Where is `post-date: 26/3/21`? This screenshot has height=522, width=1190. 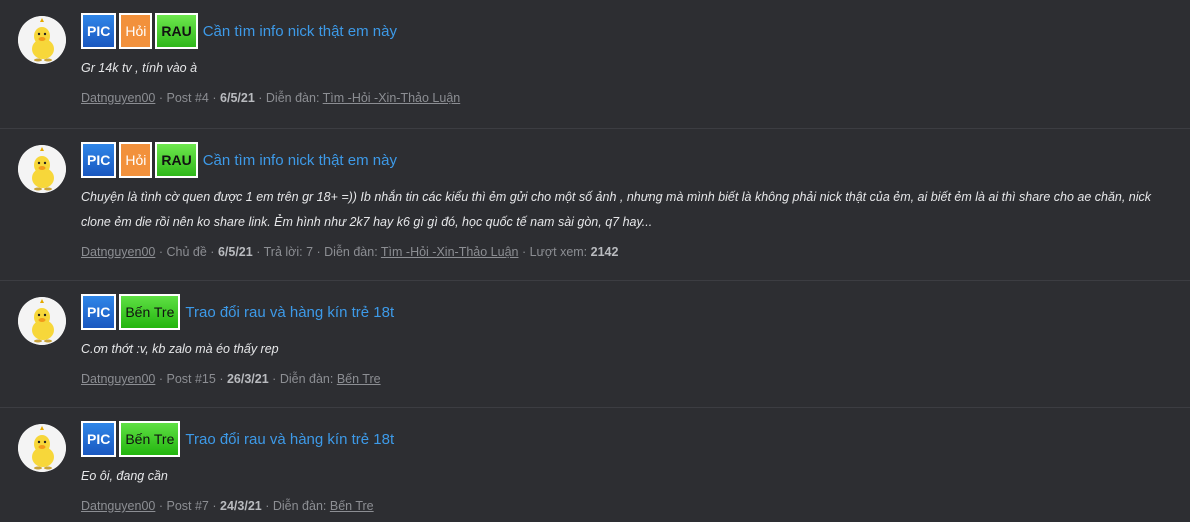
post-date: 26/3/21 is located at coordinates (247, 379).